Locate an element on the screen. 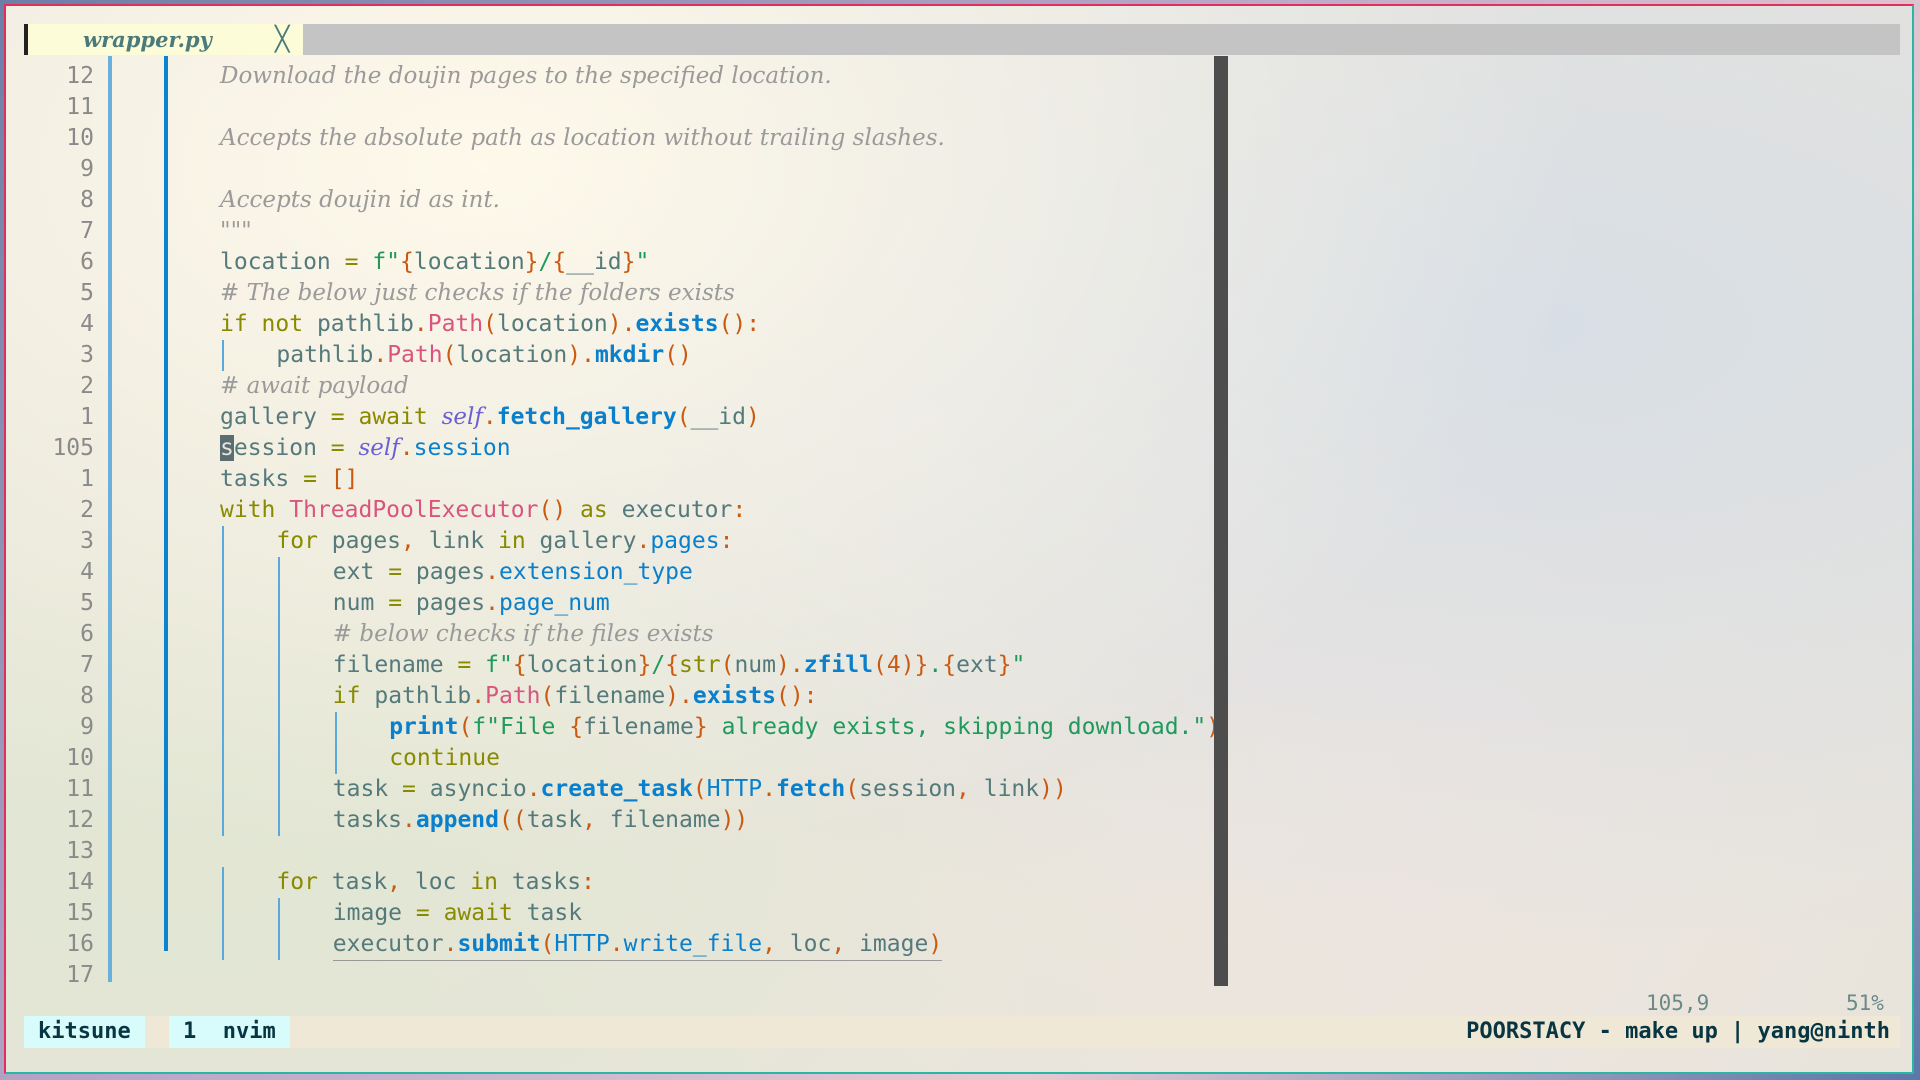 The width and height of the screenshot is (1920, 1080). code-line: 14 for task, loc in tasks: is located at coordinates (621, 882).